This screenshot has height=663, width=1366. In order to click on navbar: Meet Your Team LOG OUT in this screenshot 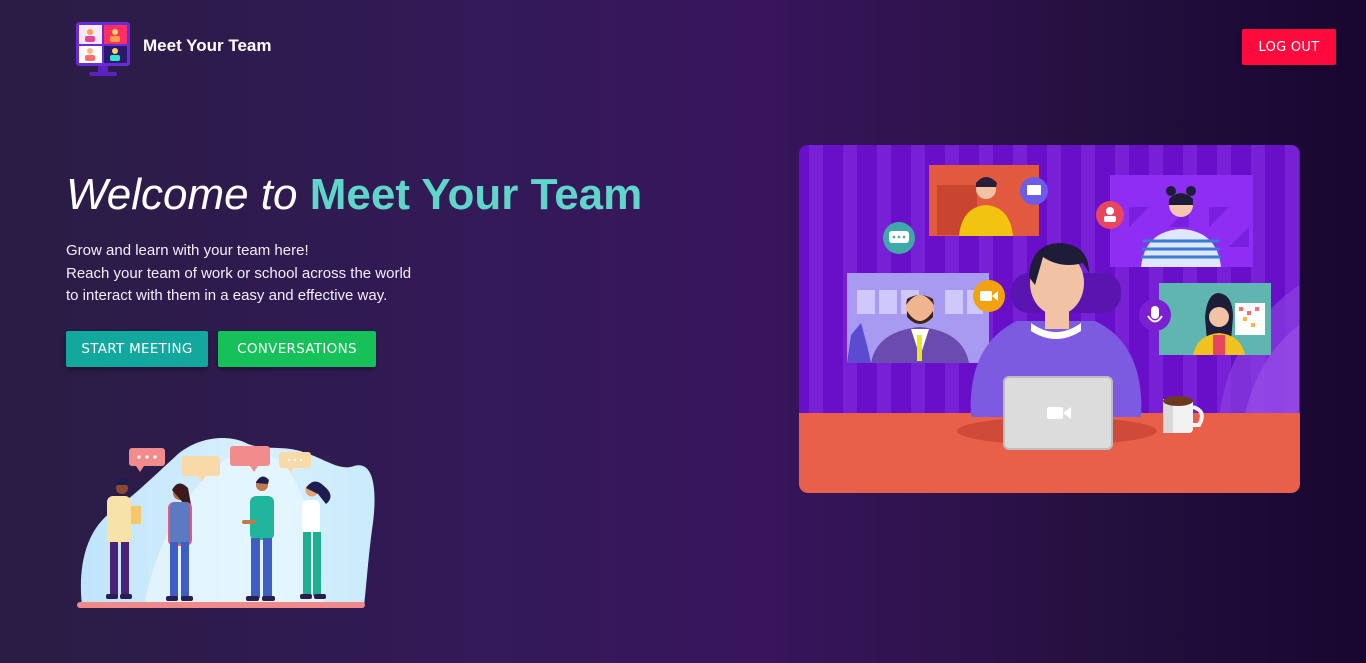, I will do `click(683, 47)`.